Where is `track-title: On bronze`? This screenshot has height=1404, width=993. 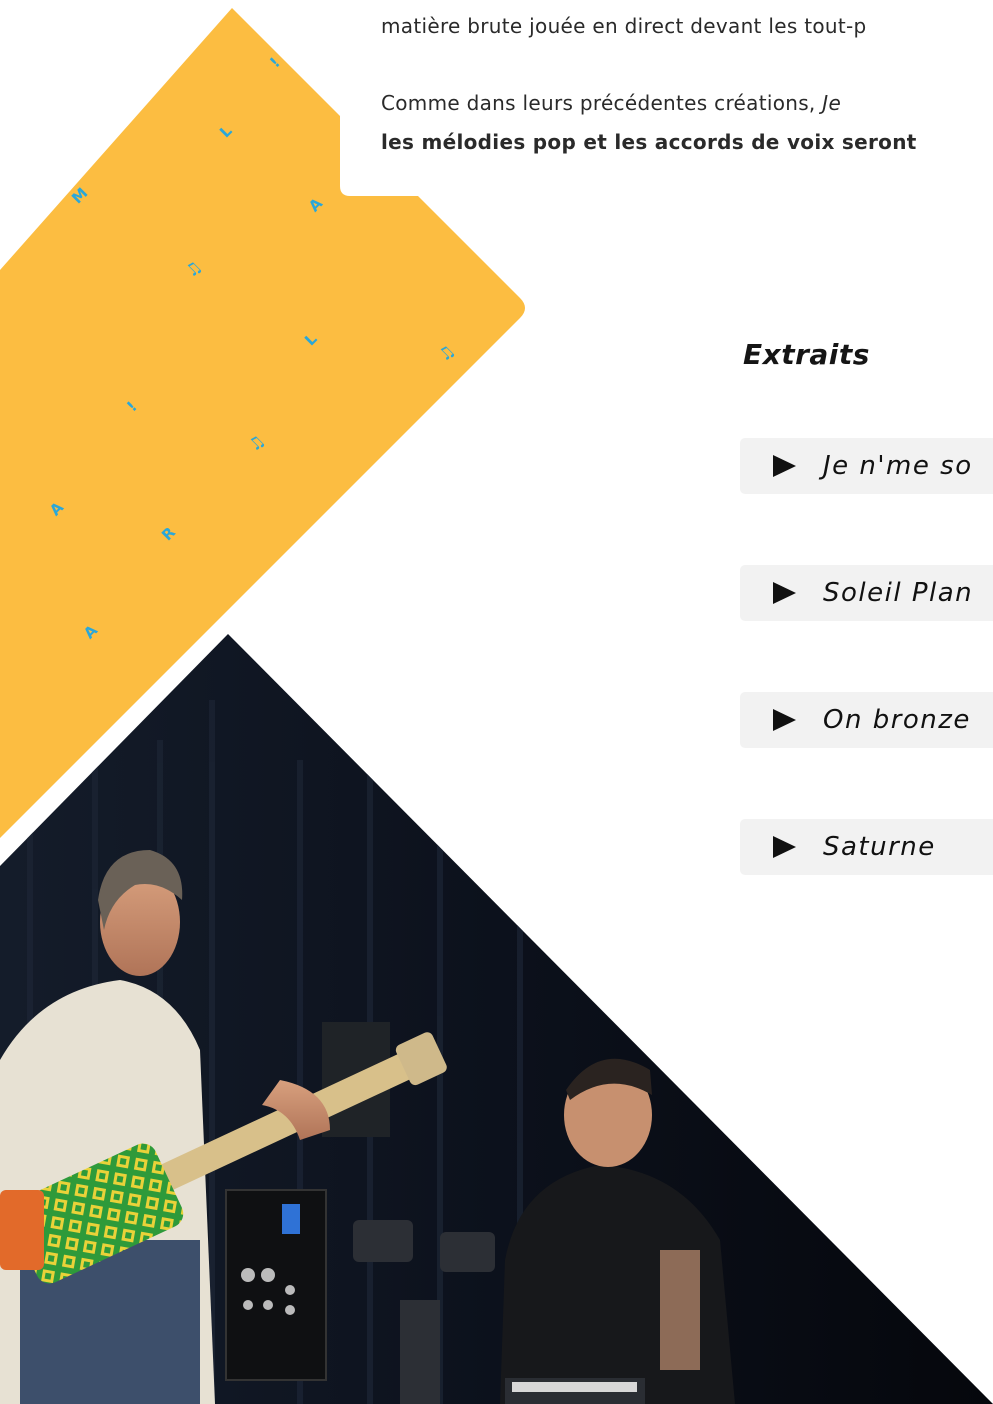
track-title: On bronze is located at coordinates (897, 720).